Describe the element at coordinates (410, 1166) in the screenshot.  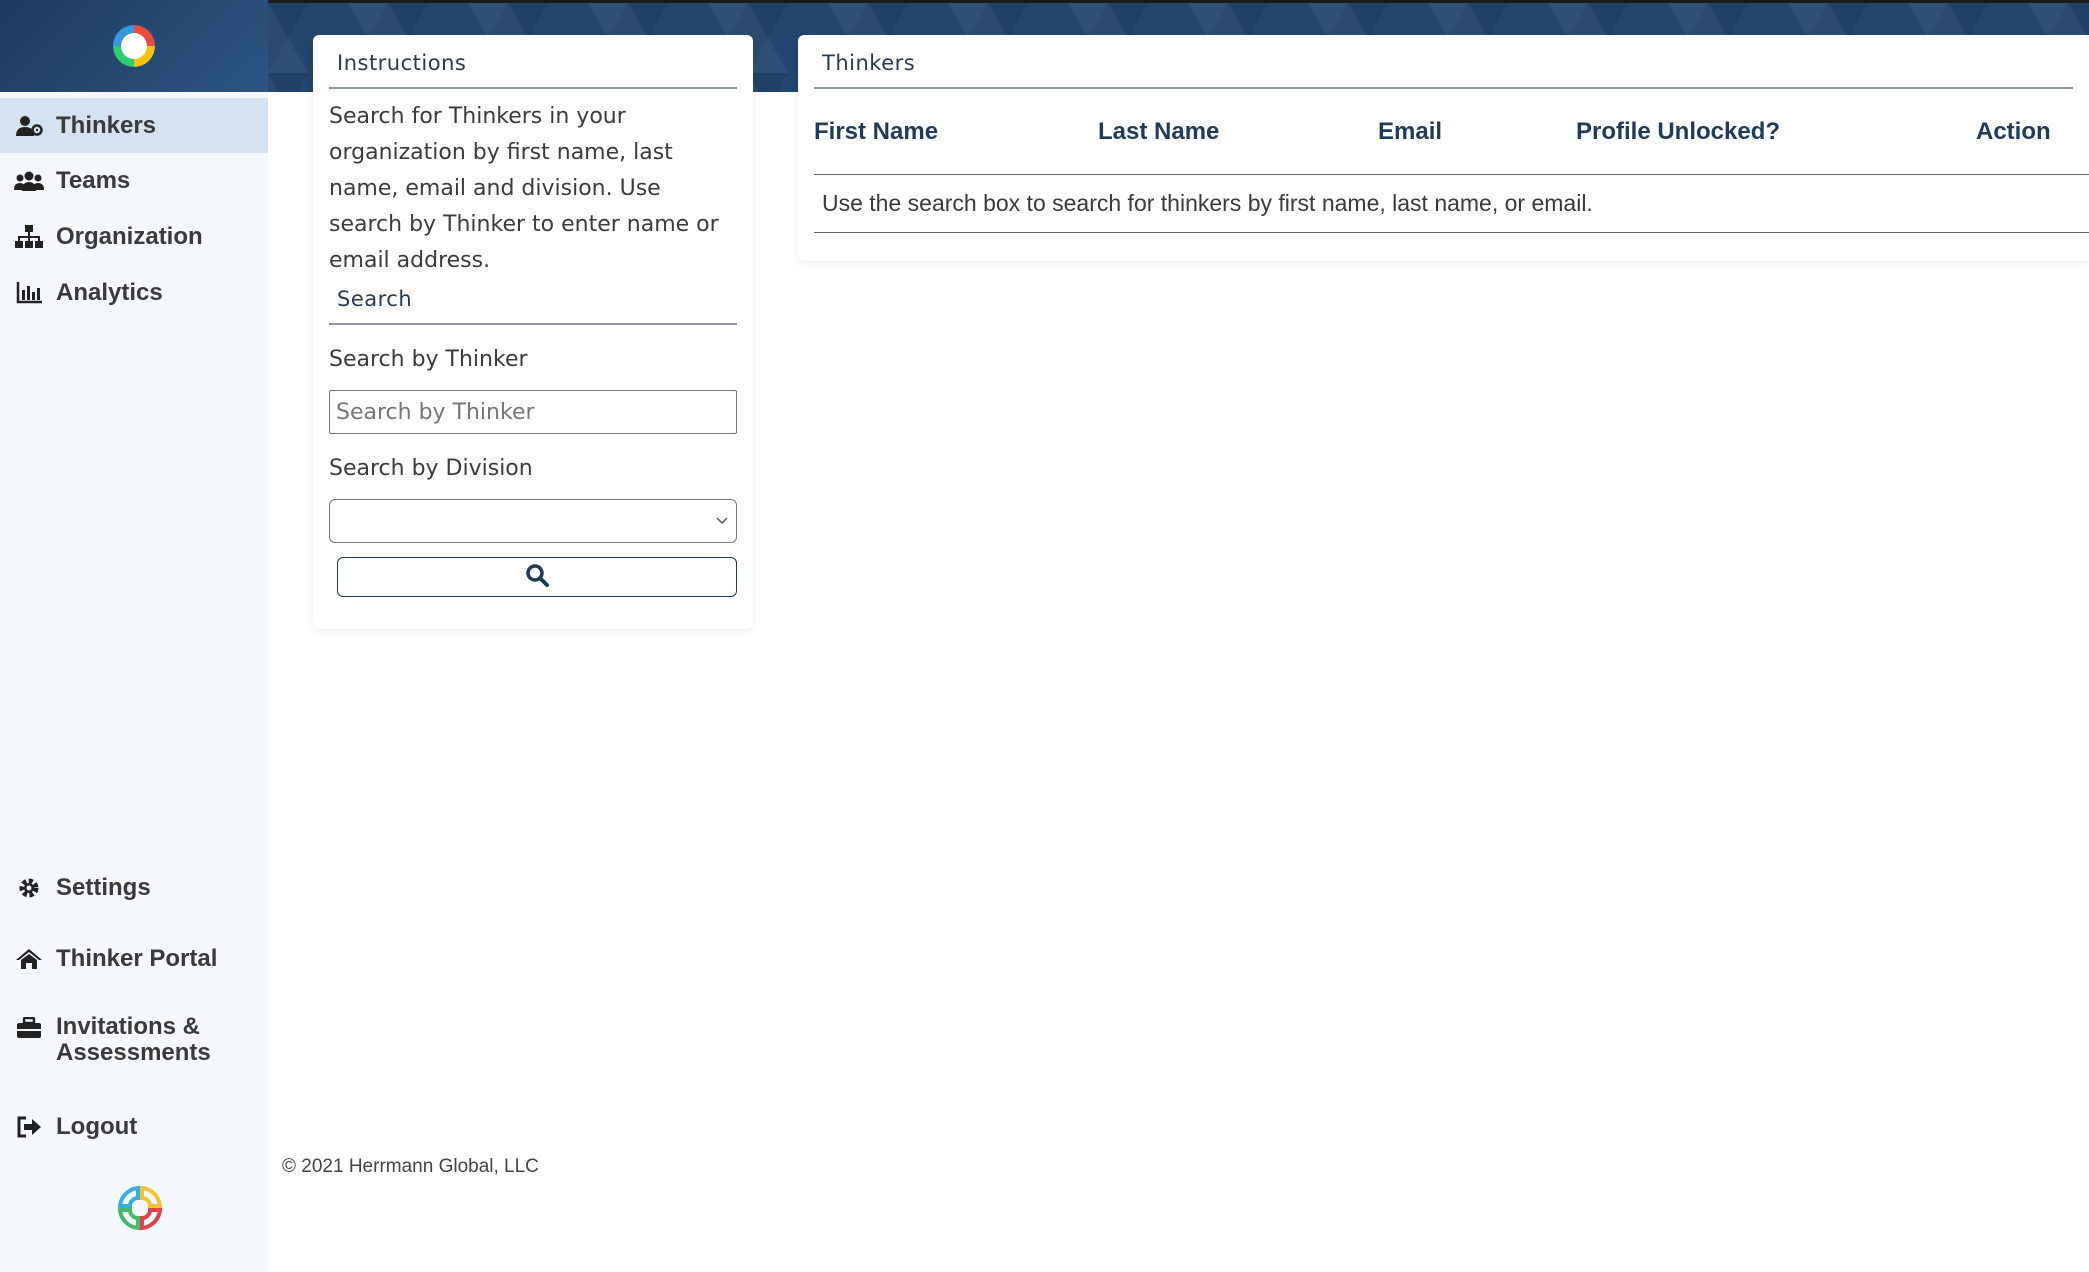
I see `copyright-text: © 2021 Herrmann Global, LLC` at that location.